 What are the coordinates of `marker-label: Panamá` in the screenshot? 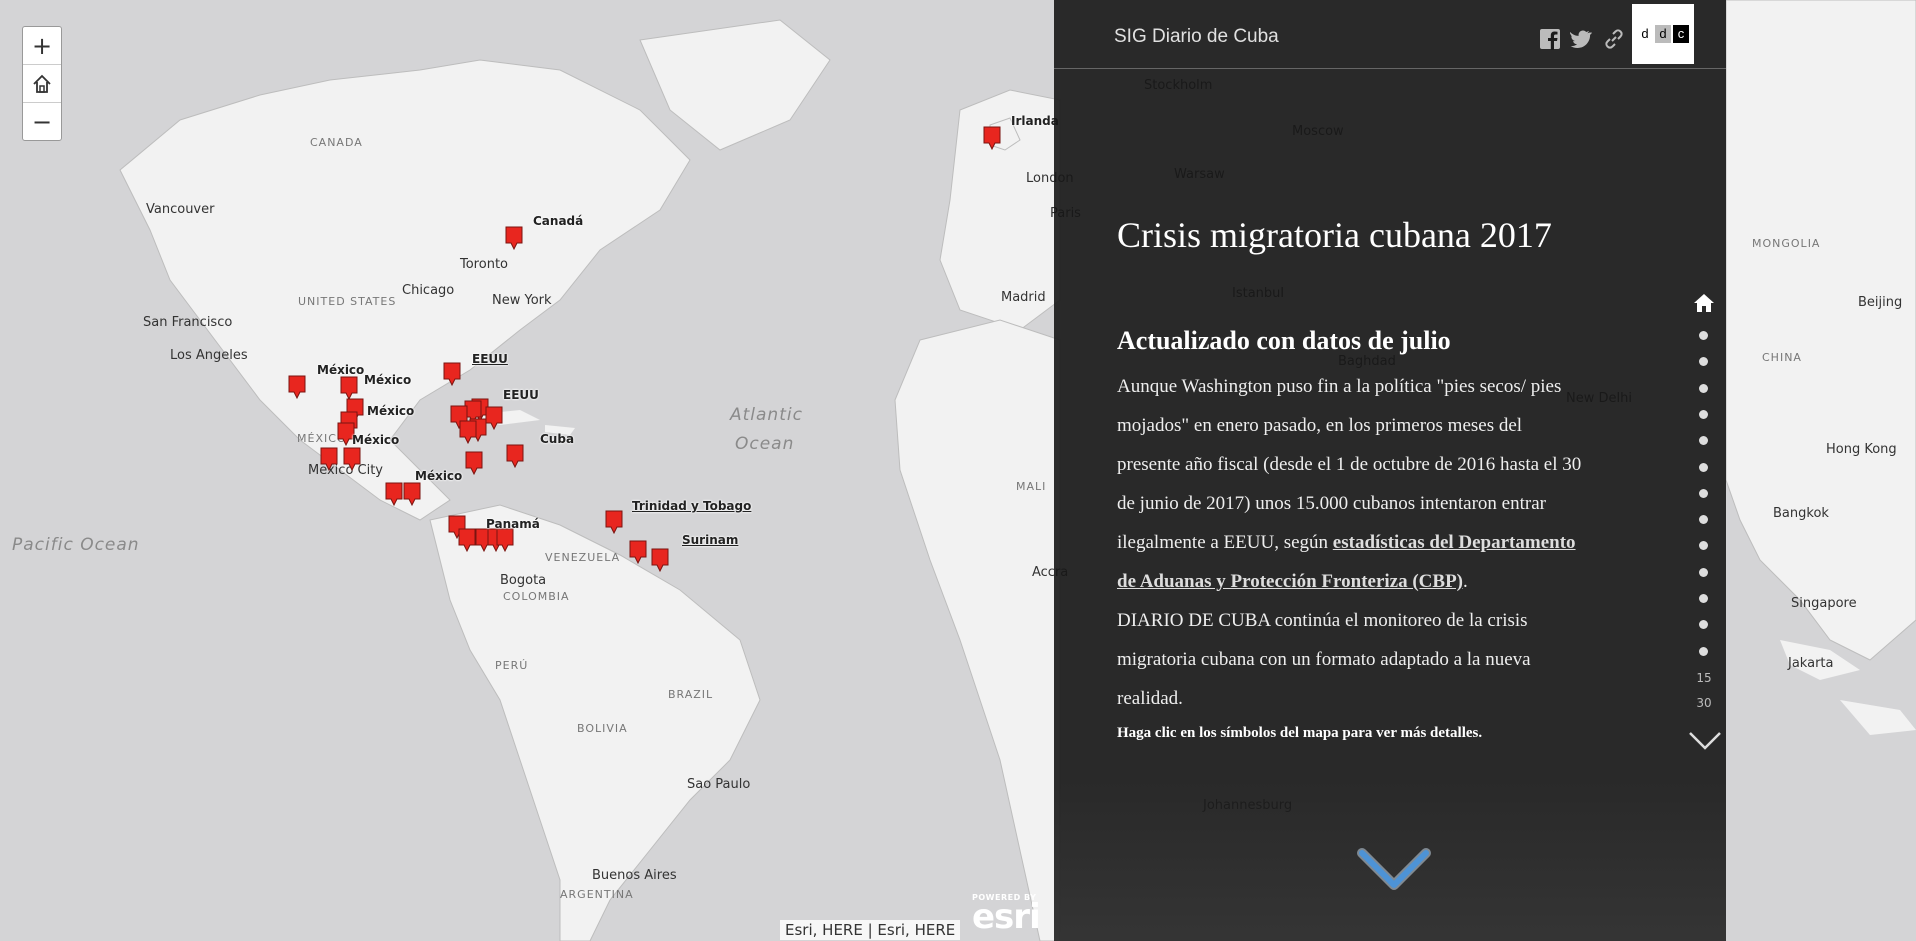 It's located at (513, 524).